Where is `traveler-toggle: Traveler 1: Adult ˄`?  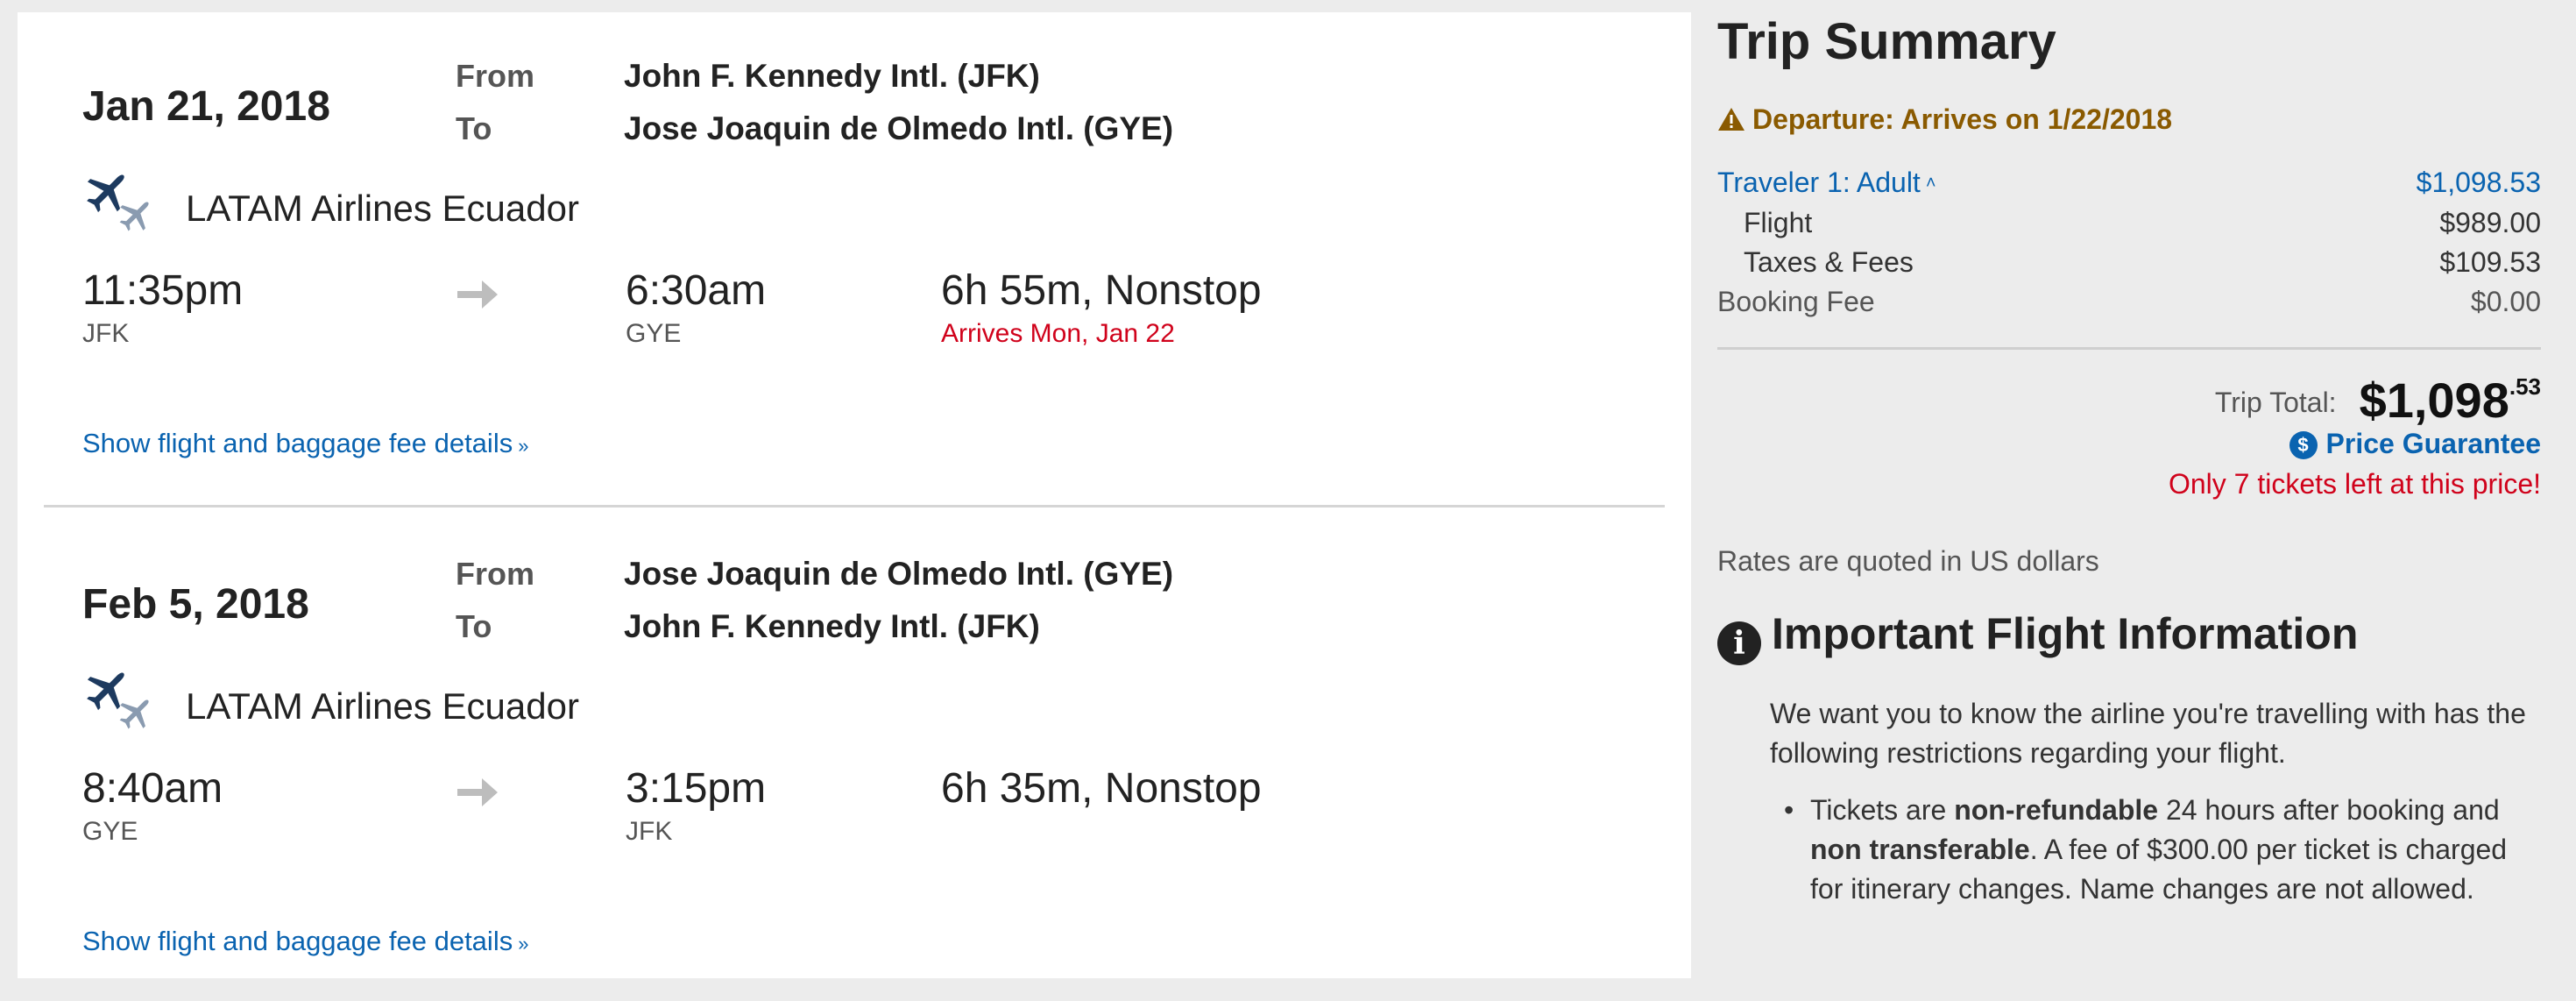
traveler-toggle: Traveler 1: Adult ˄ is located at coordinates (1826, 183).